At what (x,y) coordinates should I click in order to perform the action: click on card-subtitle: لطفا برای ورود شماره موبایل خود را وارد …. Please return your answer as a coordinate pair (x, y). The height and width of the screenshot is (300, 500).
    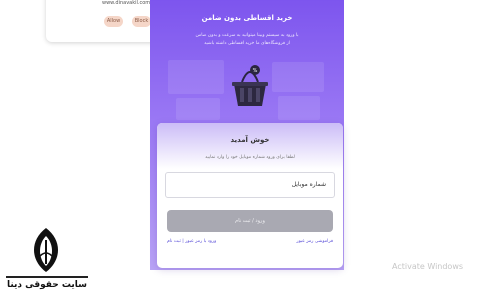
    Looking at the image, I should click on (250, 157).